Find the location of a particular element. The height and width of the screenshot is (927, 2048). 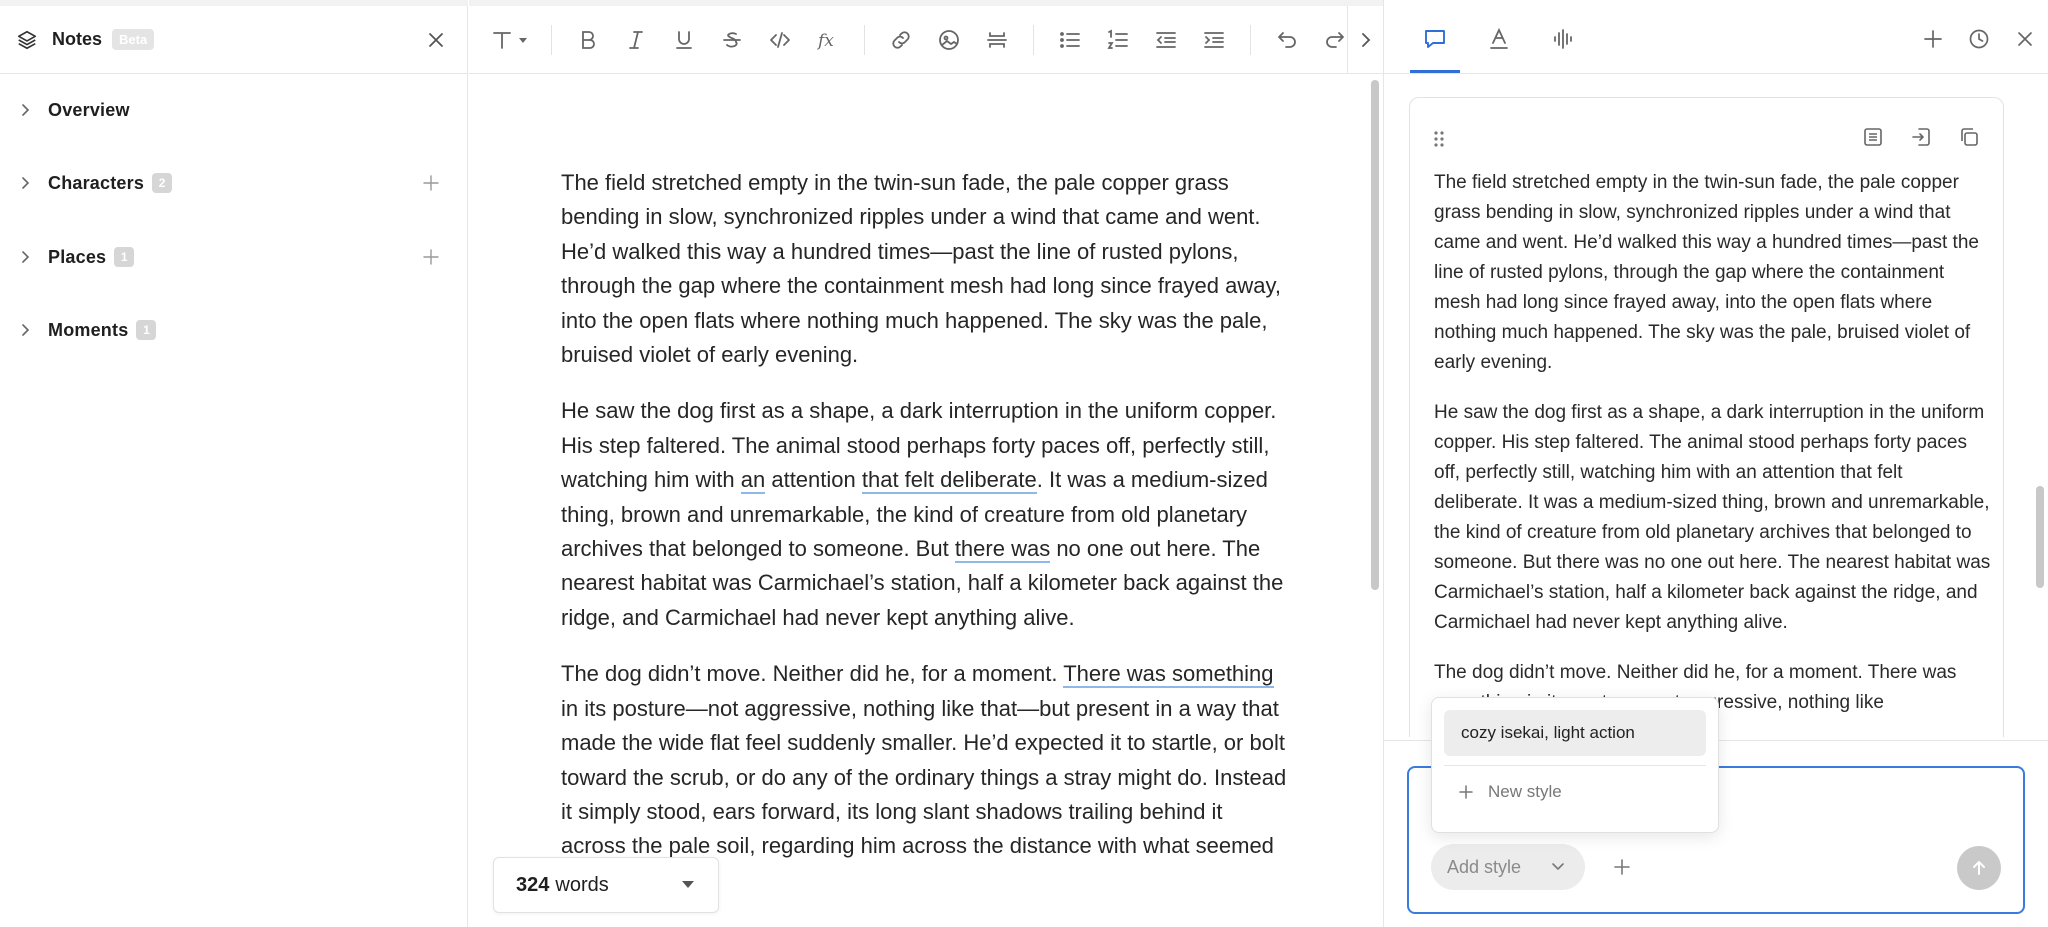

suggestion-underline: There was something is located at coordinates (1168, 675).